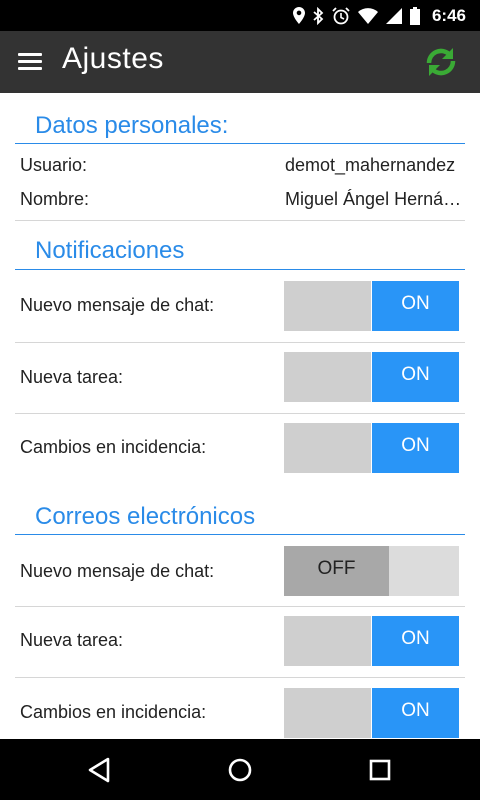  What do you see at coordinates (117, 305) in the screenshot?
I see `notif-chat-label: Nuevo mensaje de chat:` at bounding box center [117, 305].